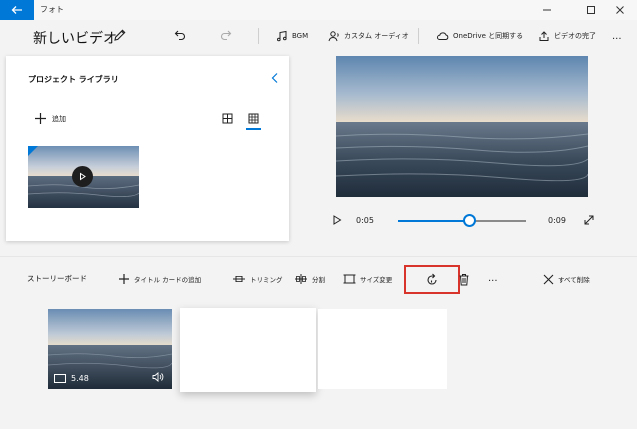 The image size is (637, 429). I want to click on export-label: ビデオの完了, so click(575, 36).